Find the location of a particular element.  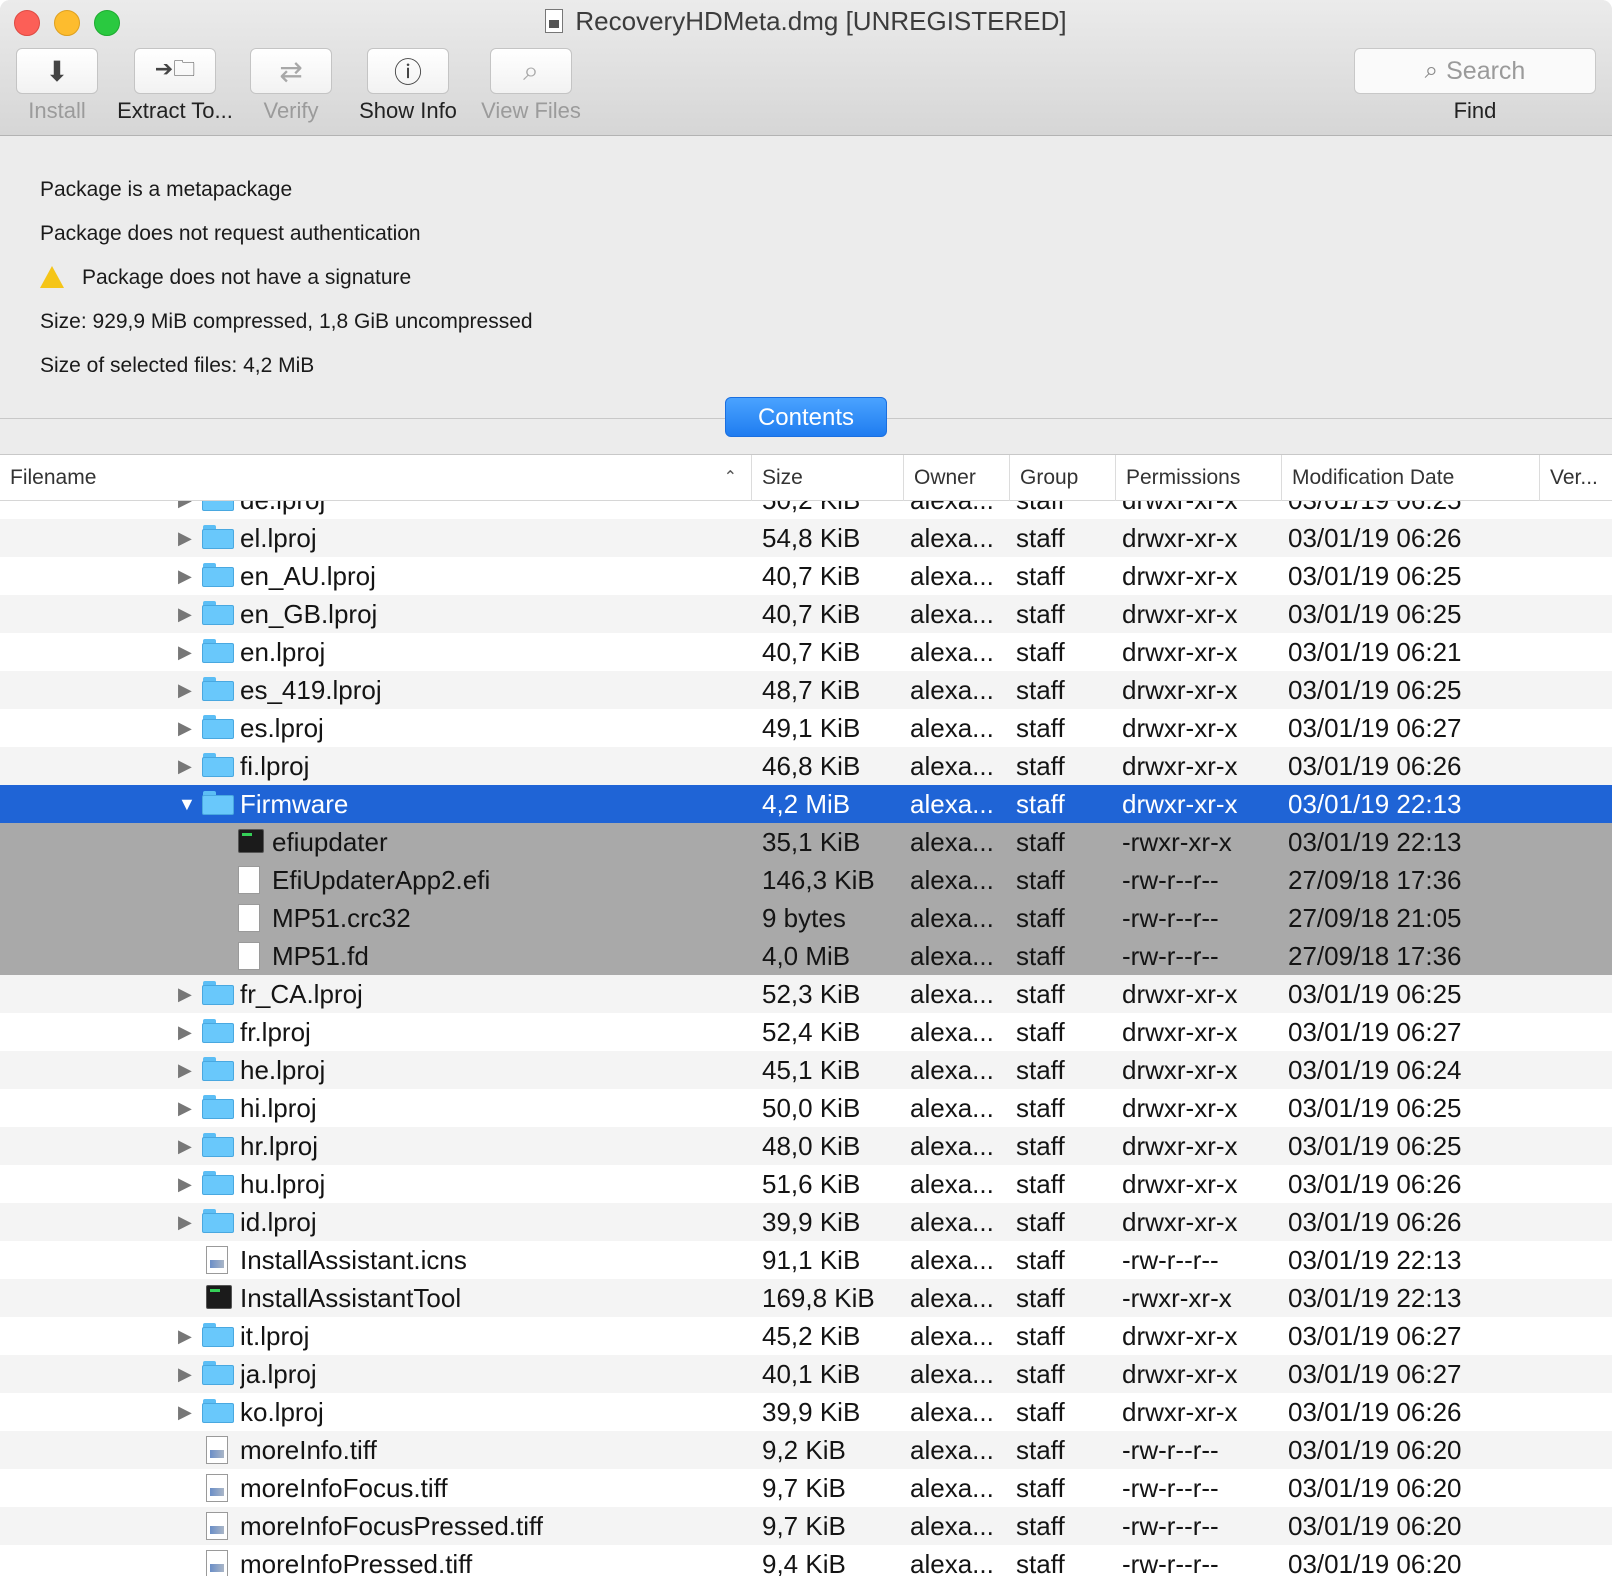

install-button: ⬇ is located at coordinates (57, 71).